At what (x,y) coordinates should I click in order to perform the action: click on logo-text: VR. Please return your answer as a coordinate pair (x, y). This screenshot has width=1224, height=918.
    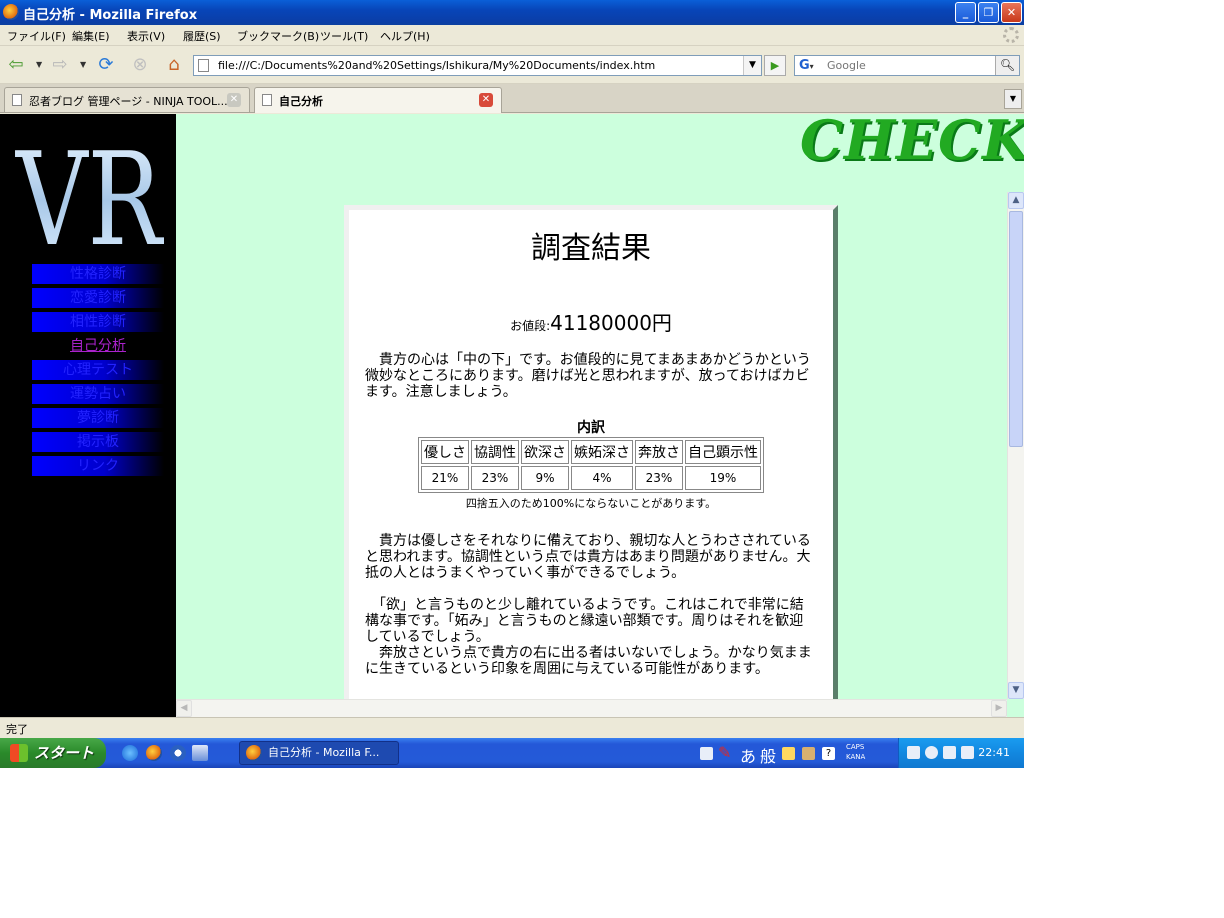
    Looking at the image, I should click on (89, 192).